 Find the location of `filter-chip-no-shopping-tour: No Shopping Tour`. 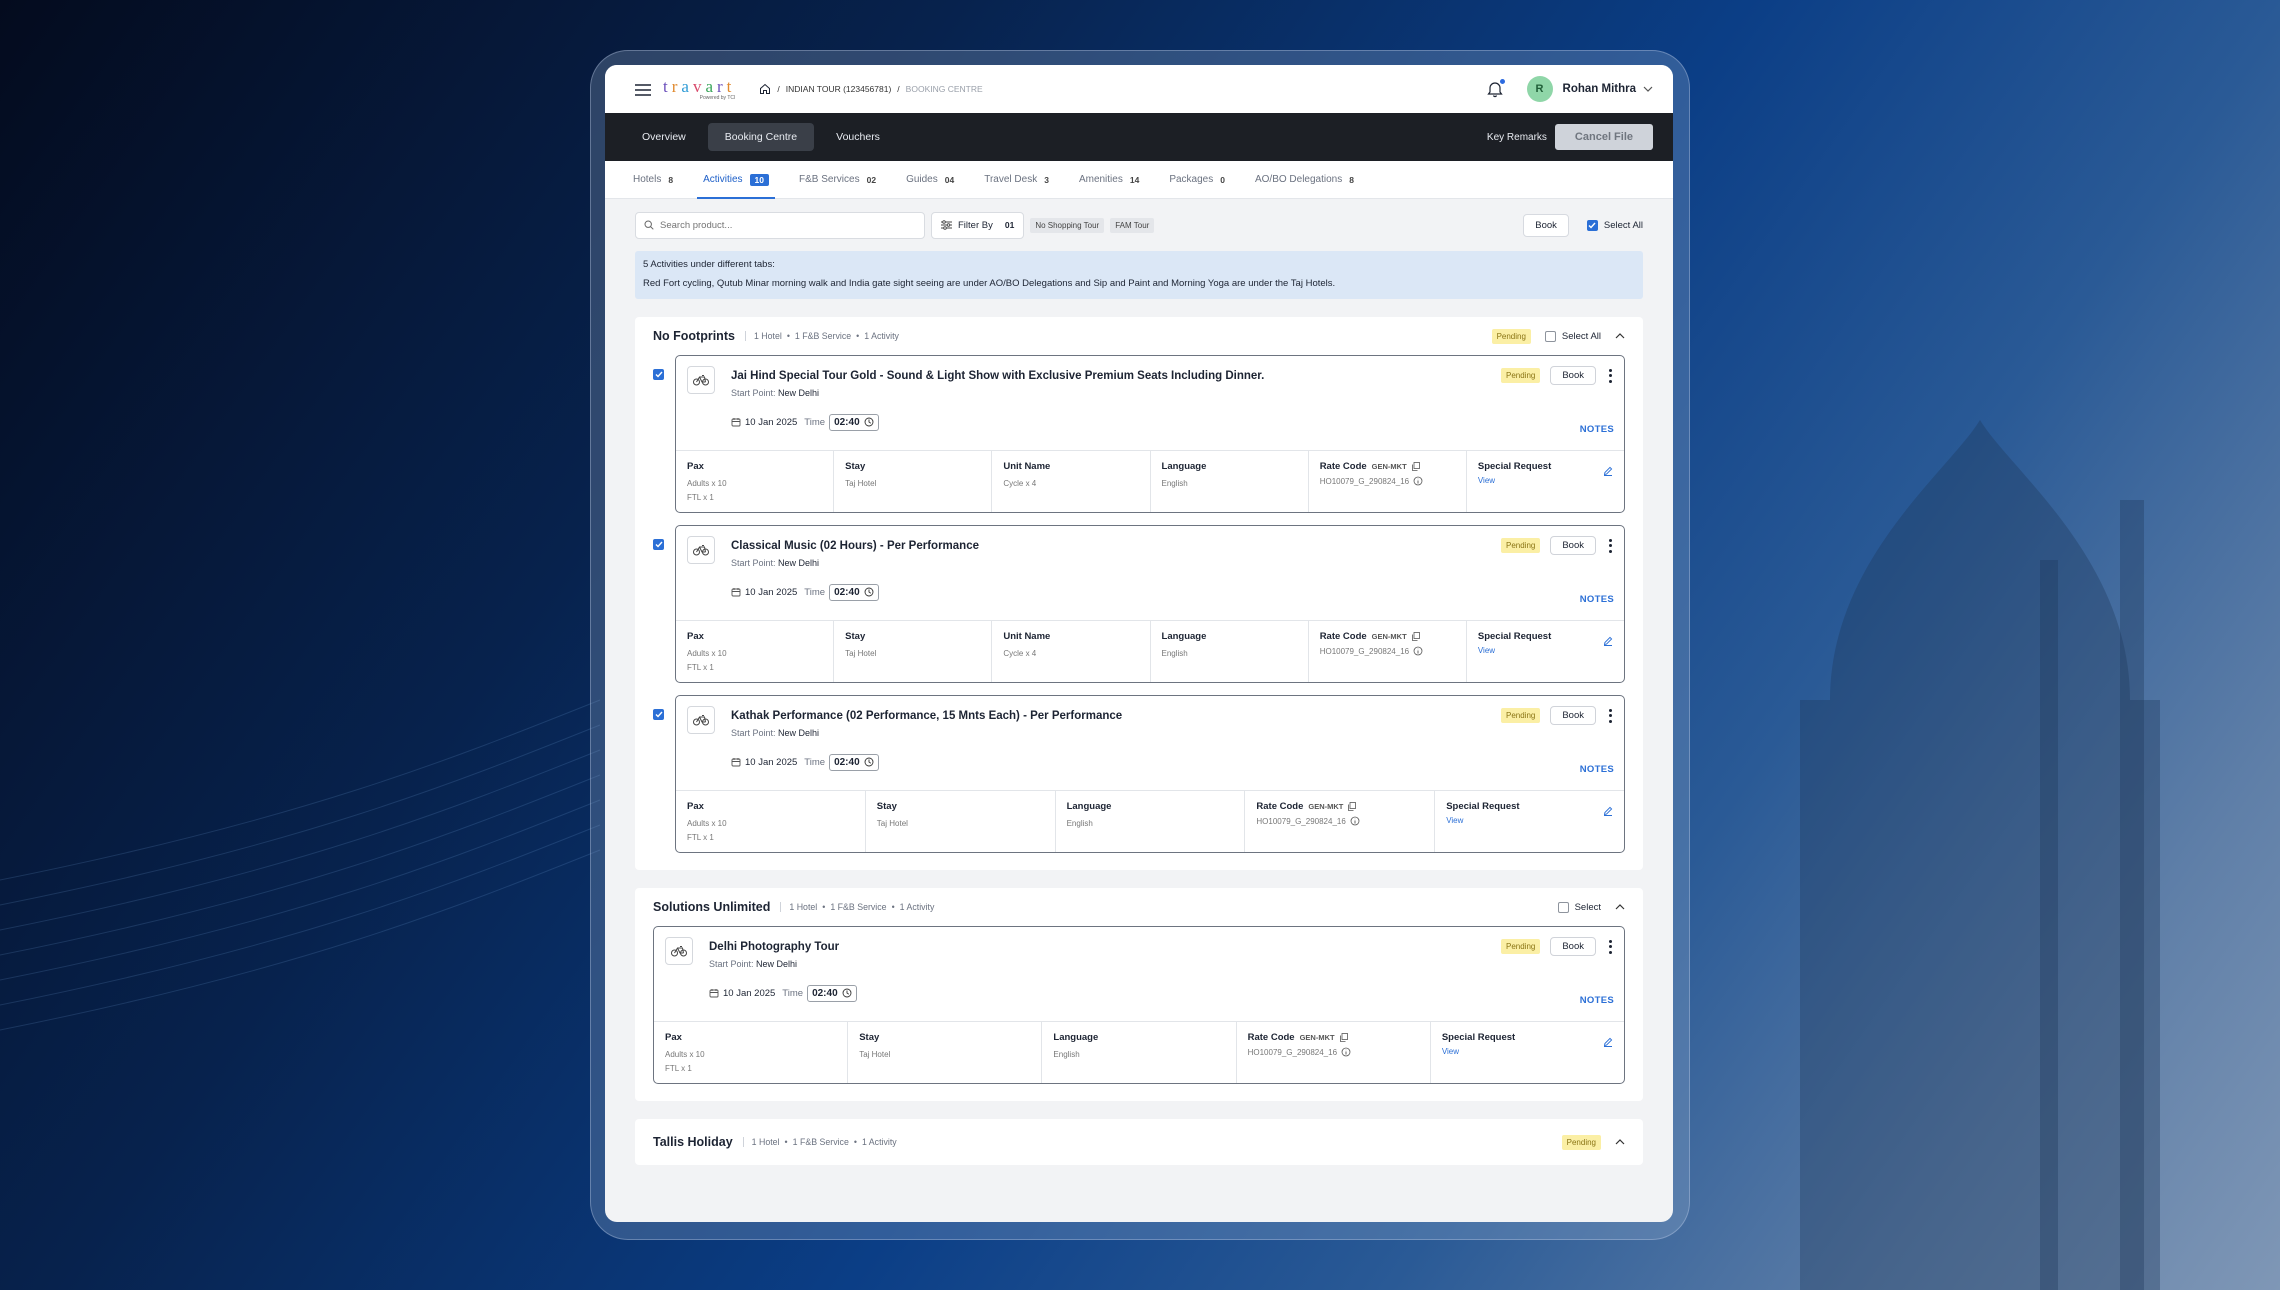

filter-chip-no-shopping-tour: No Shopping Tour is located at coordinates (1067, 225).